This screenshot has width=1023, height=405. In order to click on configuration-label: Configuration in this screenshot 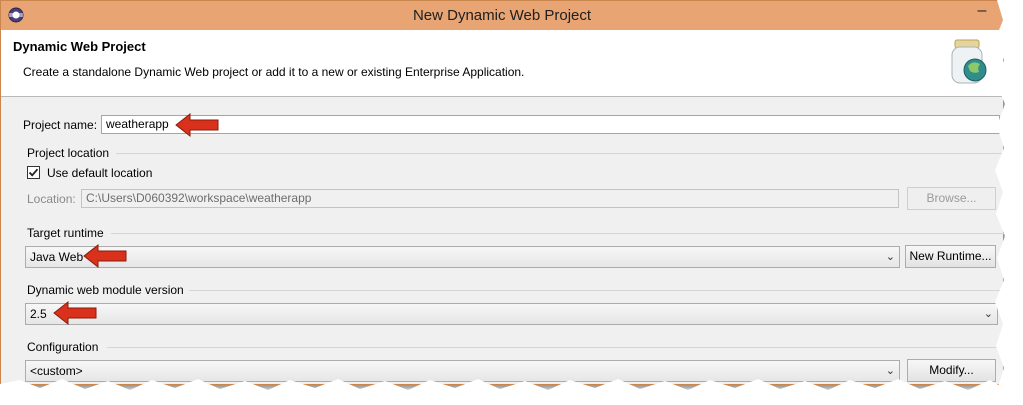, I will do `click(63, 347)`.